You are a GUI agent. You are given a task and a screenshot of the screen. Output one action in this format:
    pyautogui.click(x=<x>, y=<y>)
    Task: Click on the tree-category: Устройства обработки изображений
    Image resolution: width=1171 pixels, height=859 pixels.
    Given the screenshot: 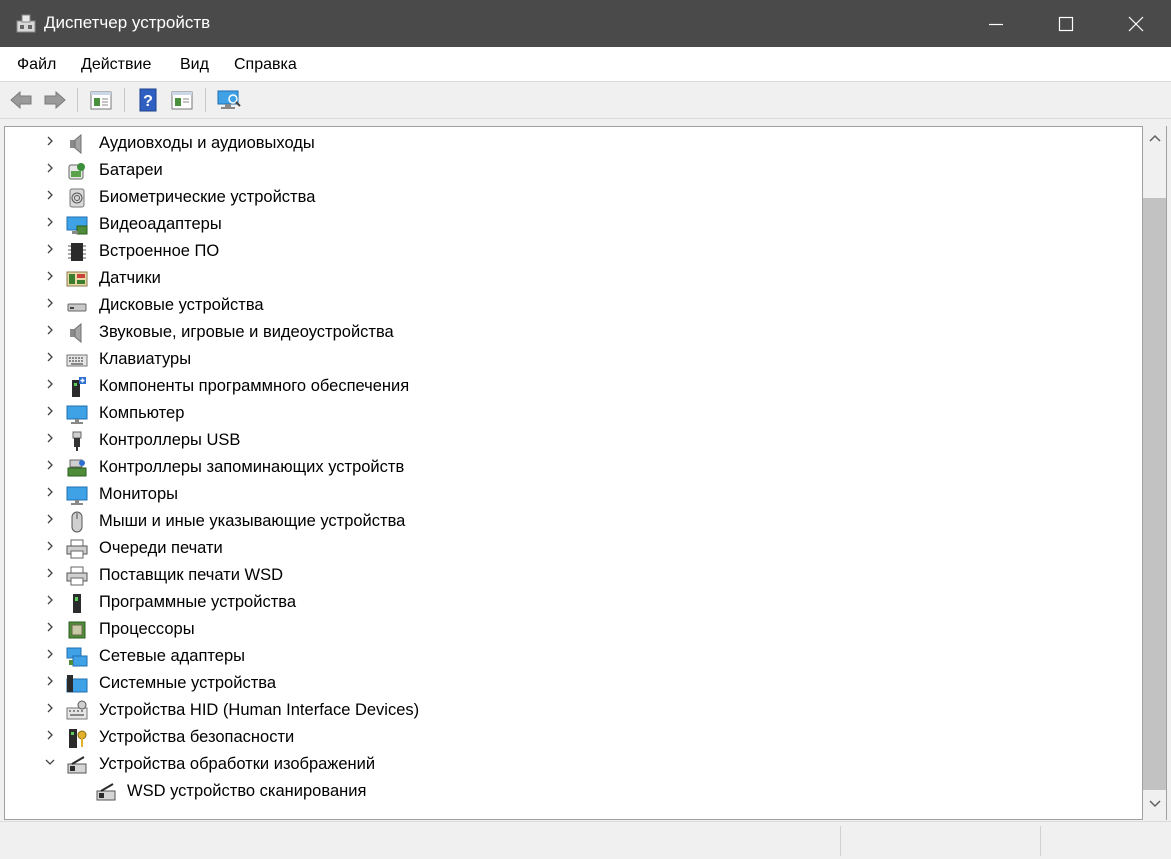 What is the action you would take?
    pyautogui.click(x=555, y=764)
    